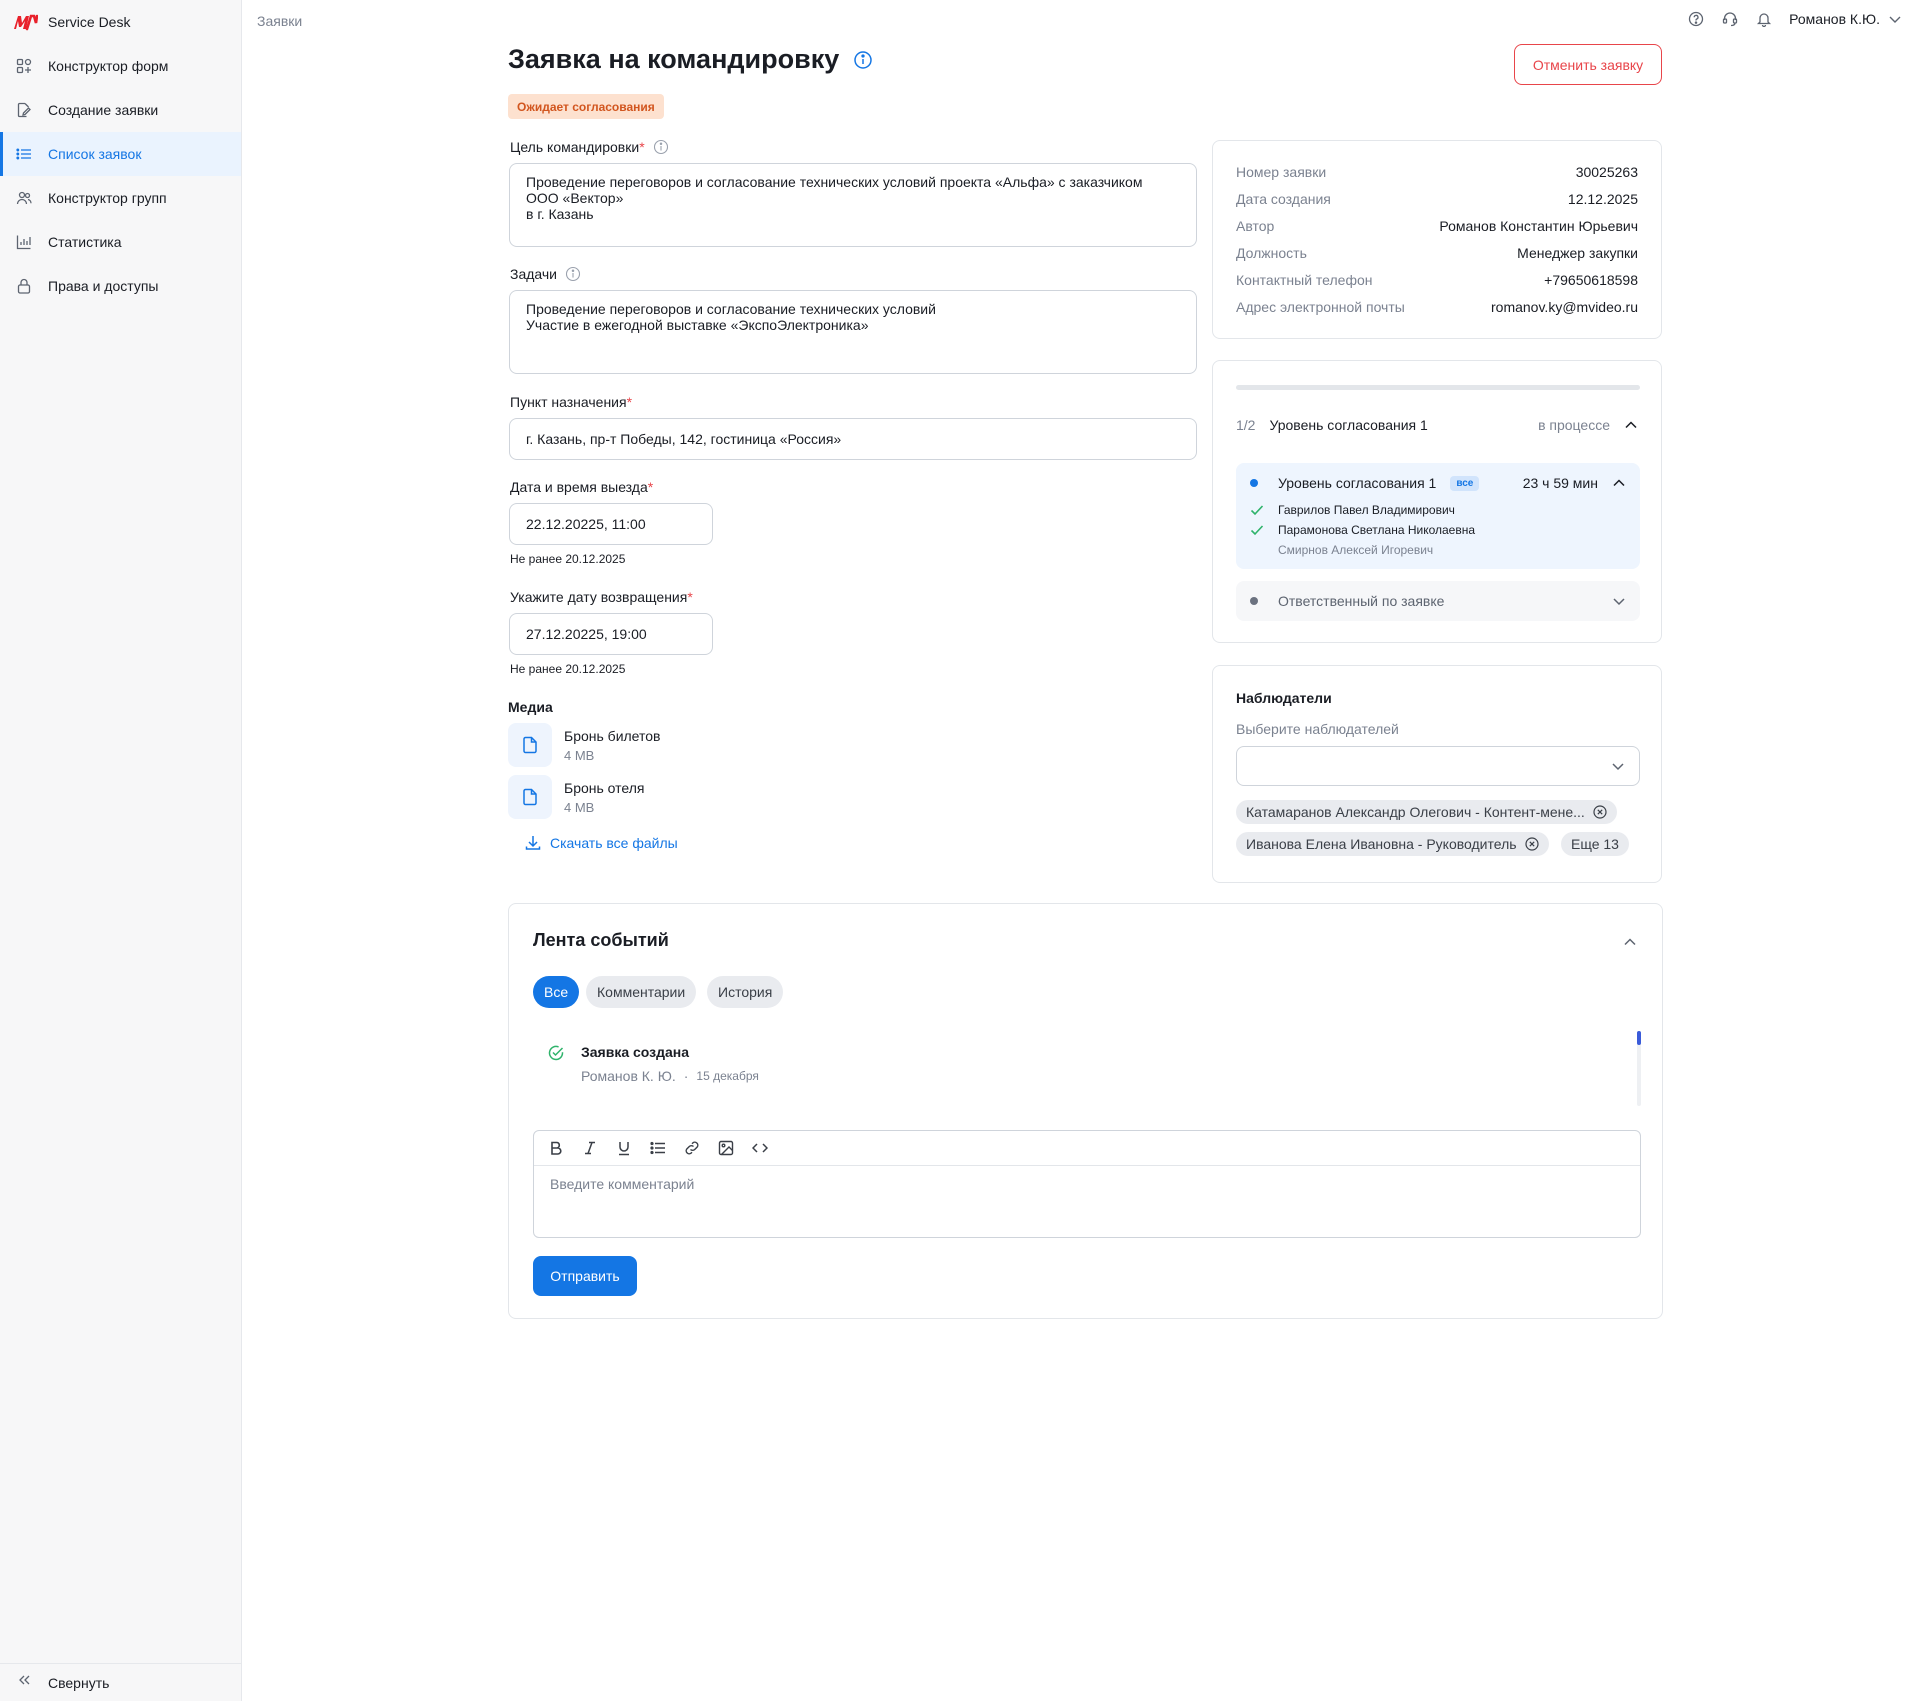 The image size is (1920, 1701). Describe the element at coordinates (726, 1148) in the screenshot. I see `image-icon` at that location.